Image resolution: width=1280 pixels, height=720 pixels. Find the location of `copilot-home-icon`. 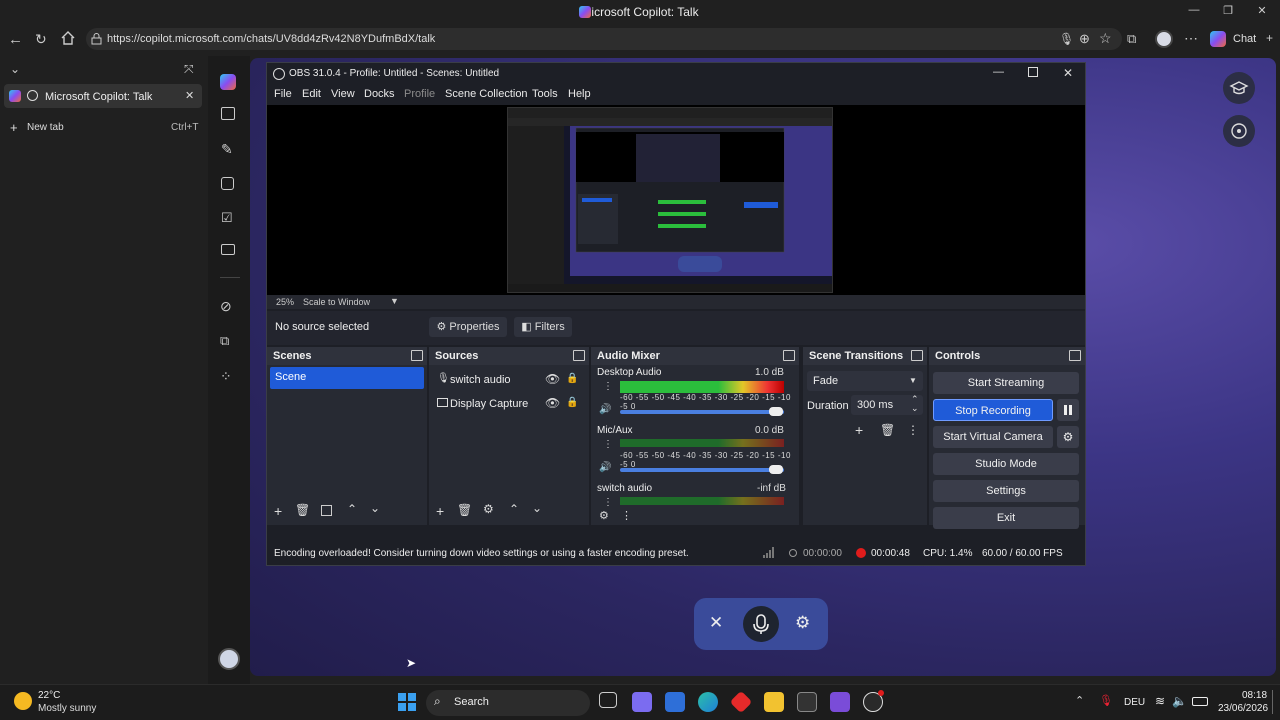

copilot-home-icon is located at coordinates (228, 82).